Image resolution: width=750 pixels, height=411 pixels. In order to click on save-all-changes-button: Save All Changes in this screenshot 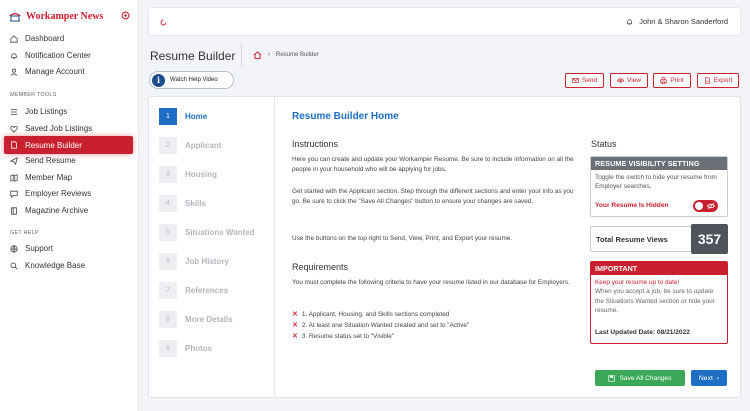, I will do `click(640, 378)`.